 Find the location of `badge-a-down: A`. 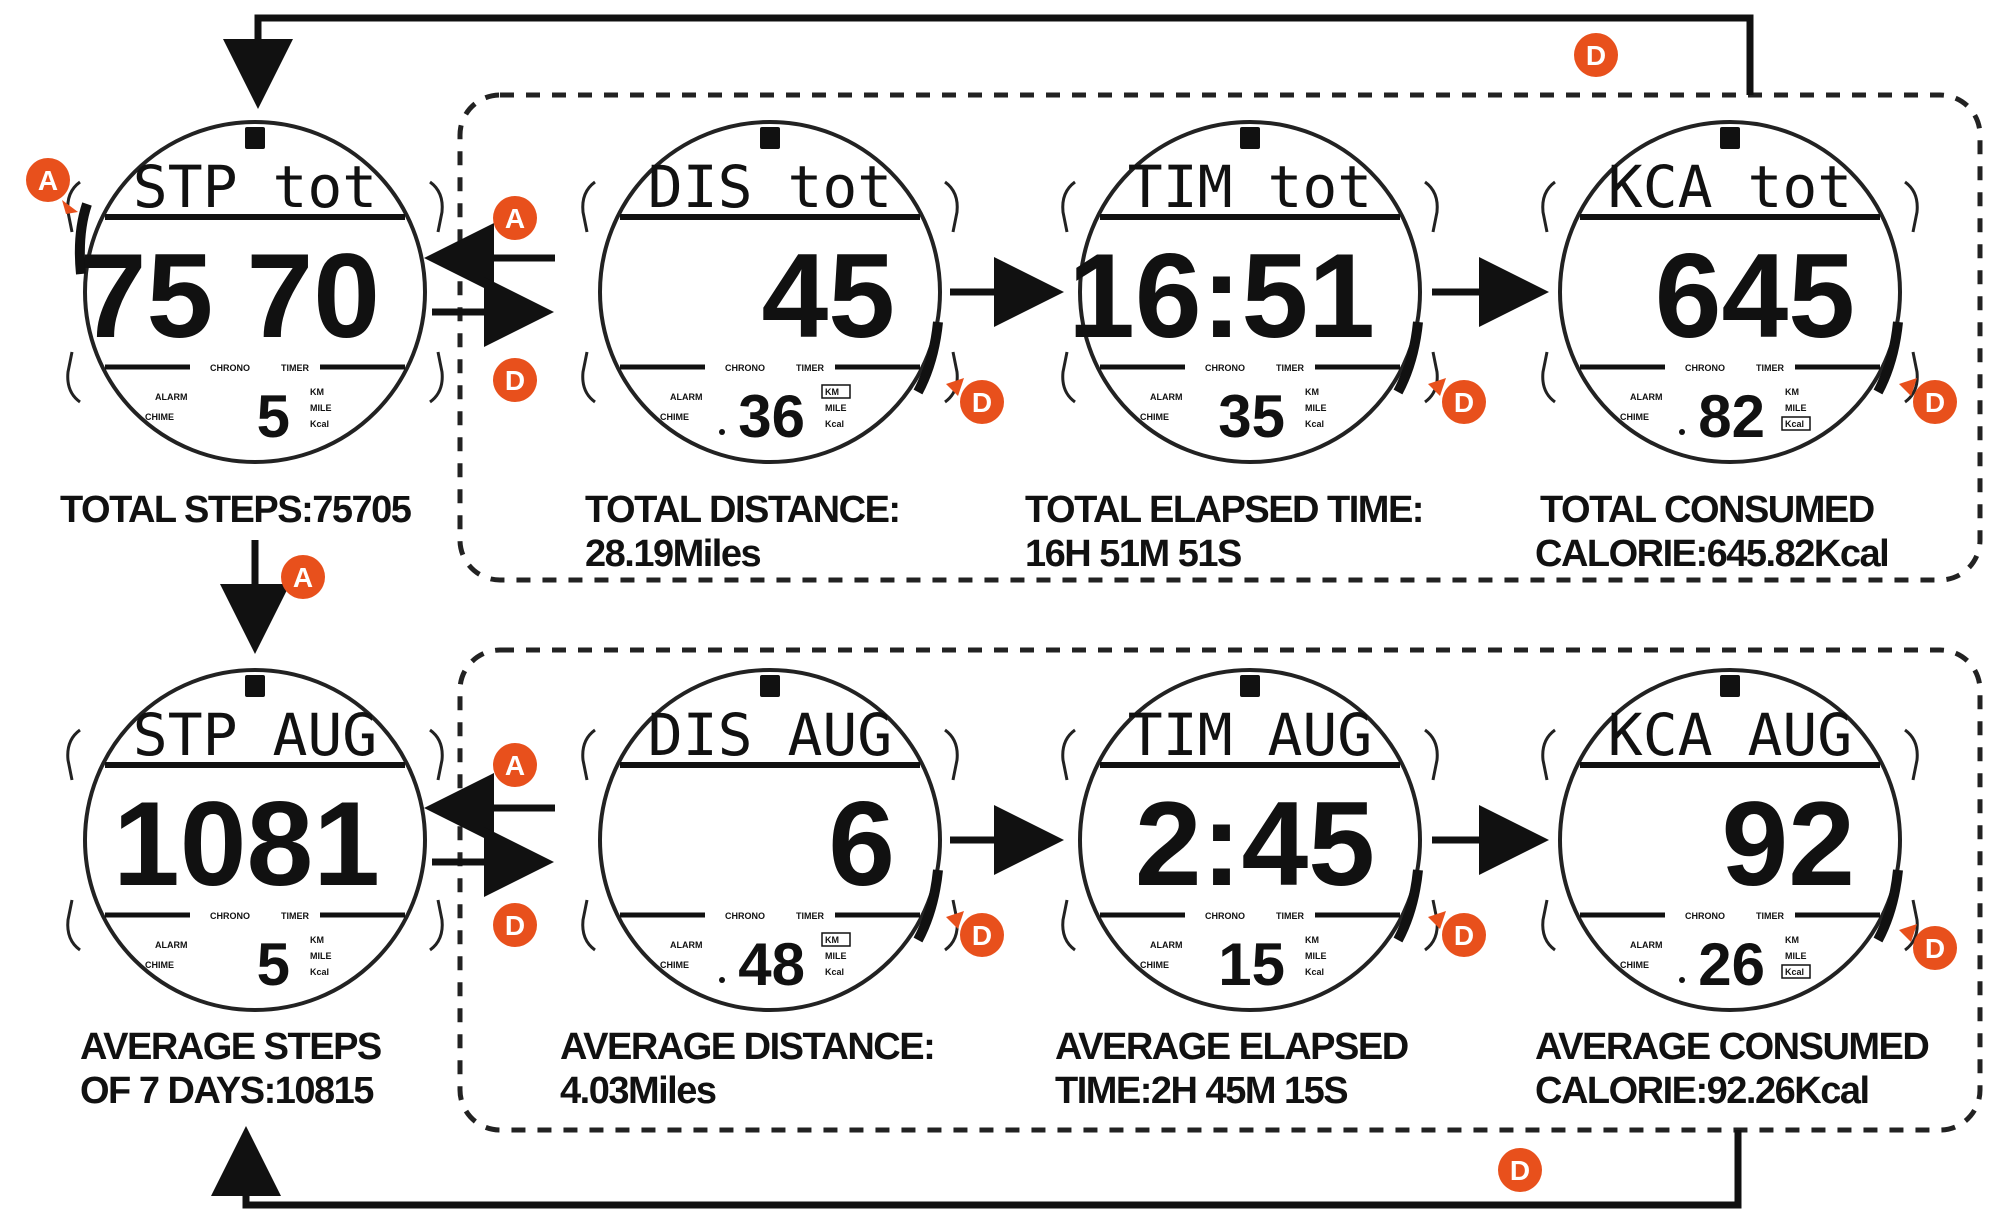

badge-a-down: A is located at coordinates (303, 577).